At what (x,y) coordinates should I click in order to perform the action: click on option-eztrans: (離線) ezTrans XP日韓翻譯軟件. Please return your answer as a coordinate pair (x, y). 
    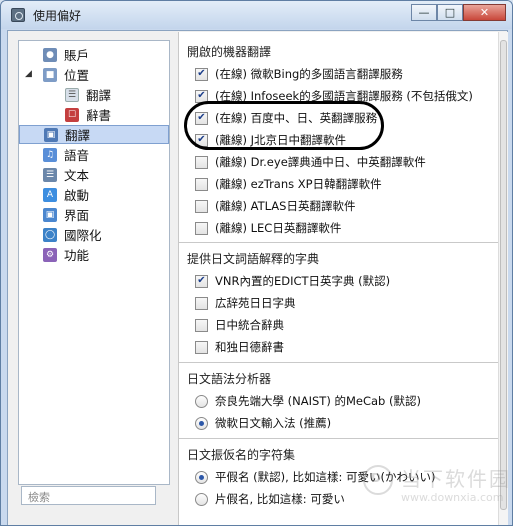
    Looking at the image, I should click on (288, 184).